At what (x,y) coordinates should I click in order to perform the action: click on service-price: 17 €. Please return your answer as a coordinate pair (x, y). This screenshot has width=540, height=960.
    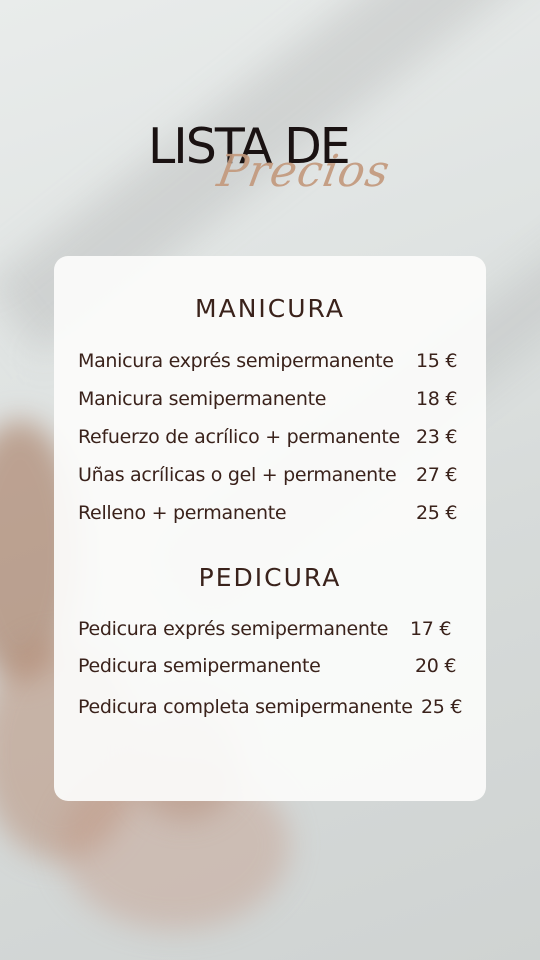
    Looking at the image, I should click on (431, 629).